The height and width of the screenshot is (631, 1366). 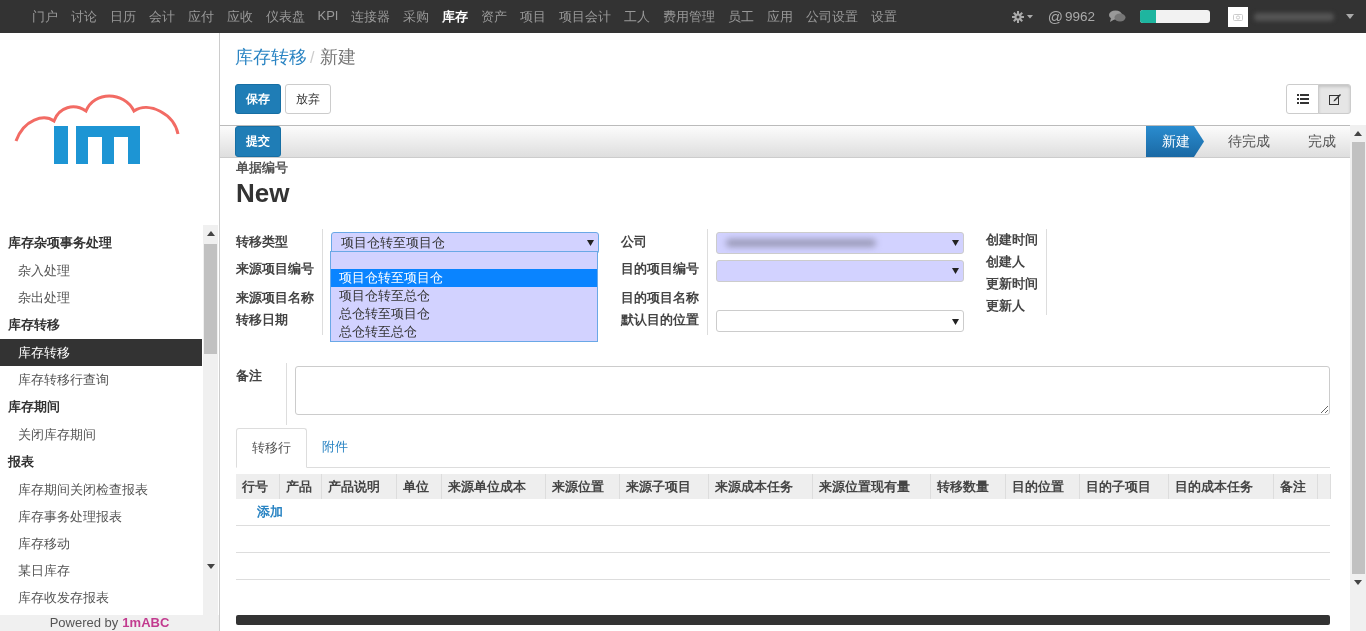 What do you see at coordinates (1012, 240) in the screenshot?
I see `field-label: 创建时间` at bounding box center [1012, 240].